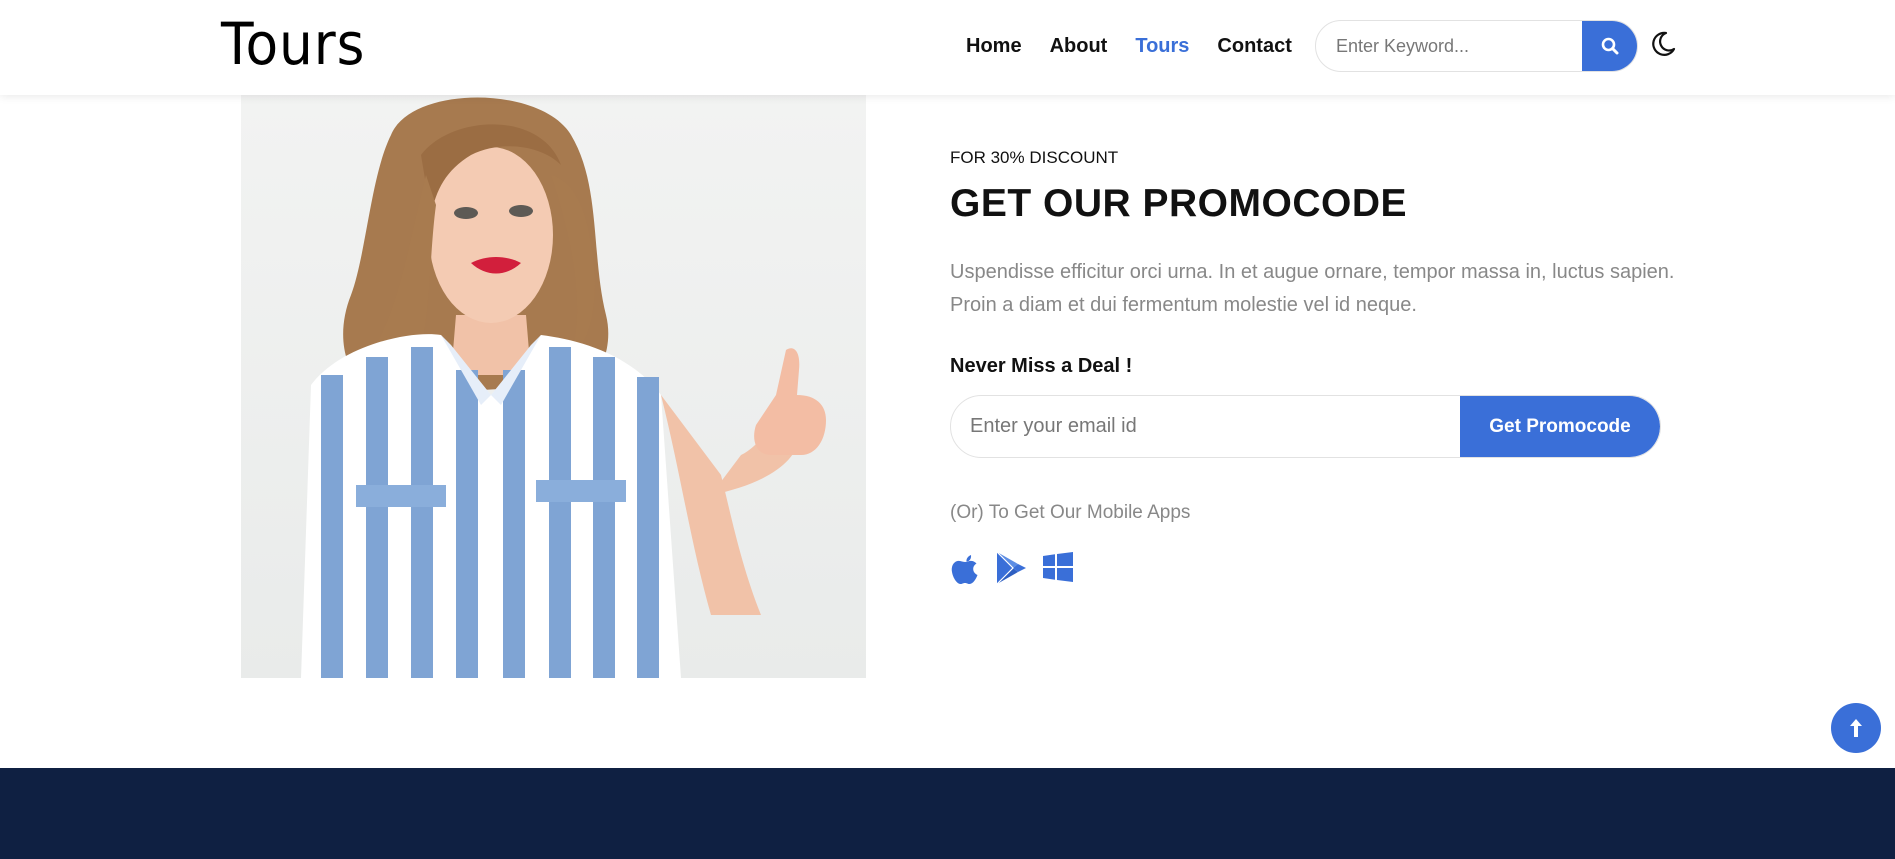 The height and width of the screenshot is (859, 1895). What do you see at coordinates (1070, 512) in the screenshot?
I see `mobile-apps-text: (Or) To Get Our Mobile Apps` at bounding box center [1070, 512].